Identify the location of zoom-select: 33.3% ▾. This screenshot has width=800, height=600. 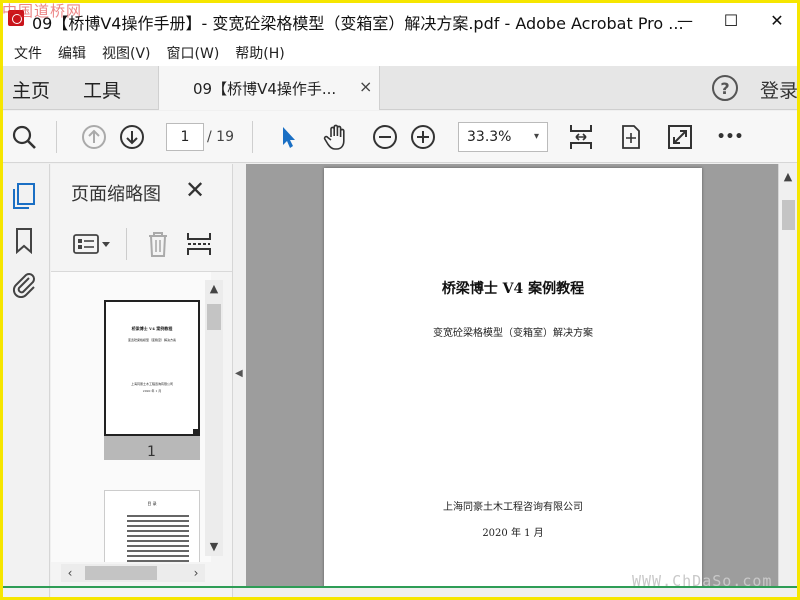
(503, 137).